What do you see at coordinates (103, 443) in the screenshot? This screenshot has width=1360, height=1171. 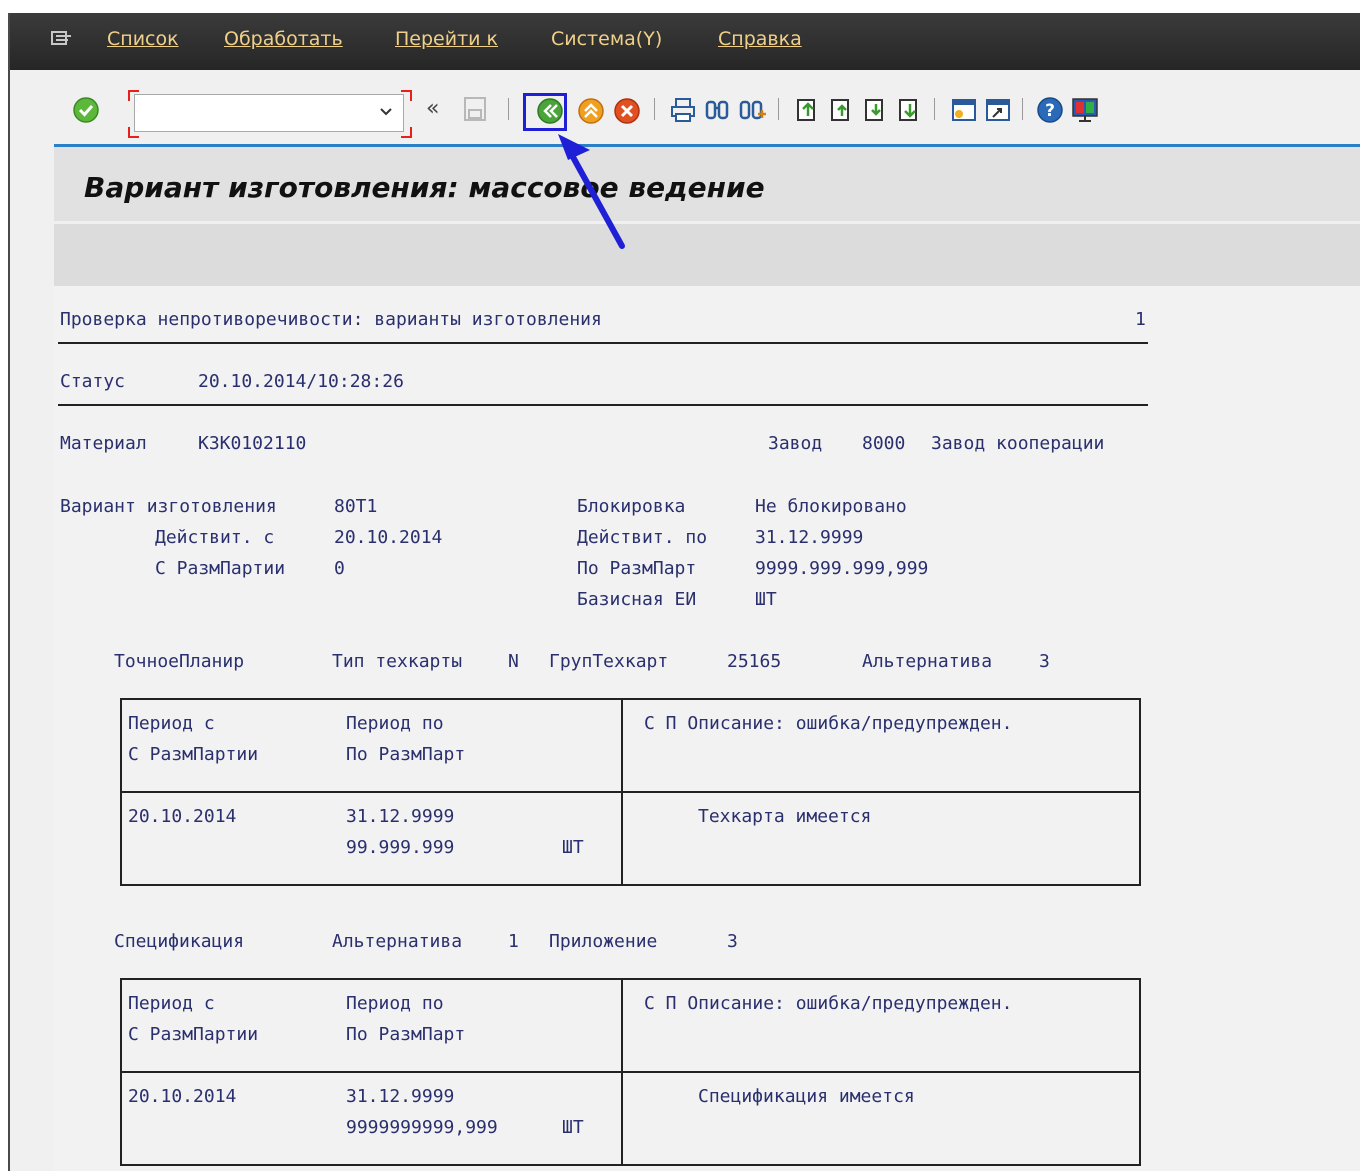 I see `material-label: Материал` at bounding box center [103, 443].